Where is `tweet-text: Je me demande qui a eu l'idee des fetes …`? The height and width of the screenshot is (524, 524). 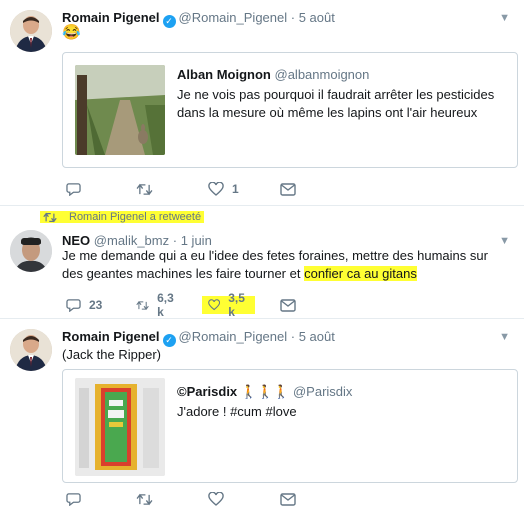
tweet-text: Je me demande qui a eu l'idee des fetes … is located at coordinates (284, 265).